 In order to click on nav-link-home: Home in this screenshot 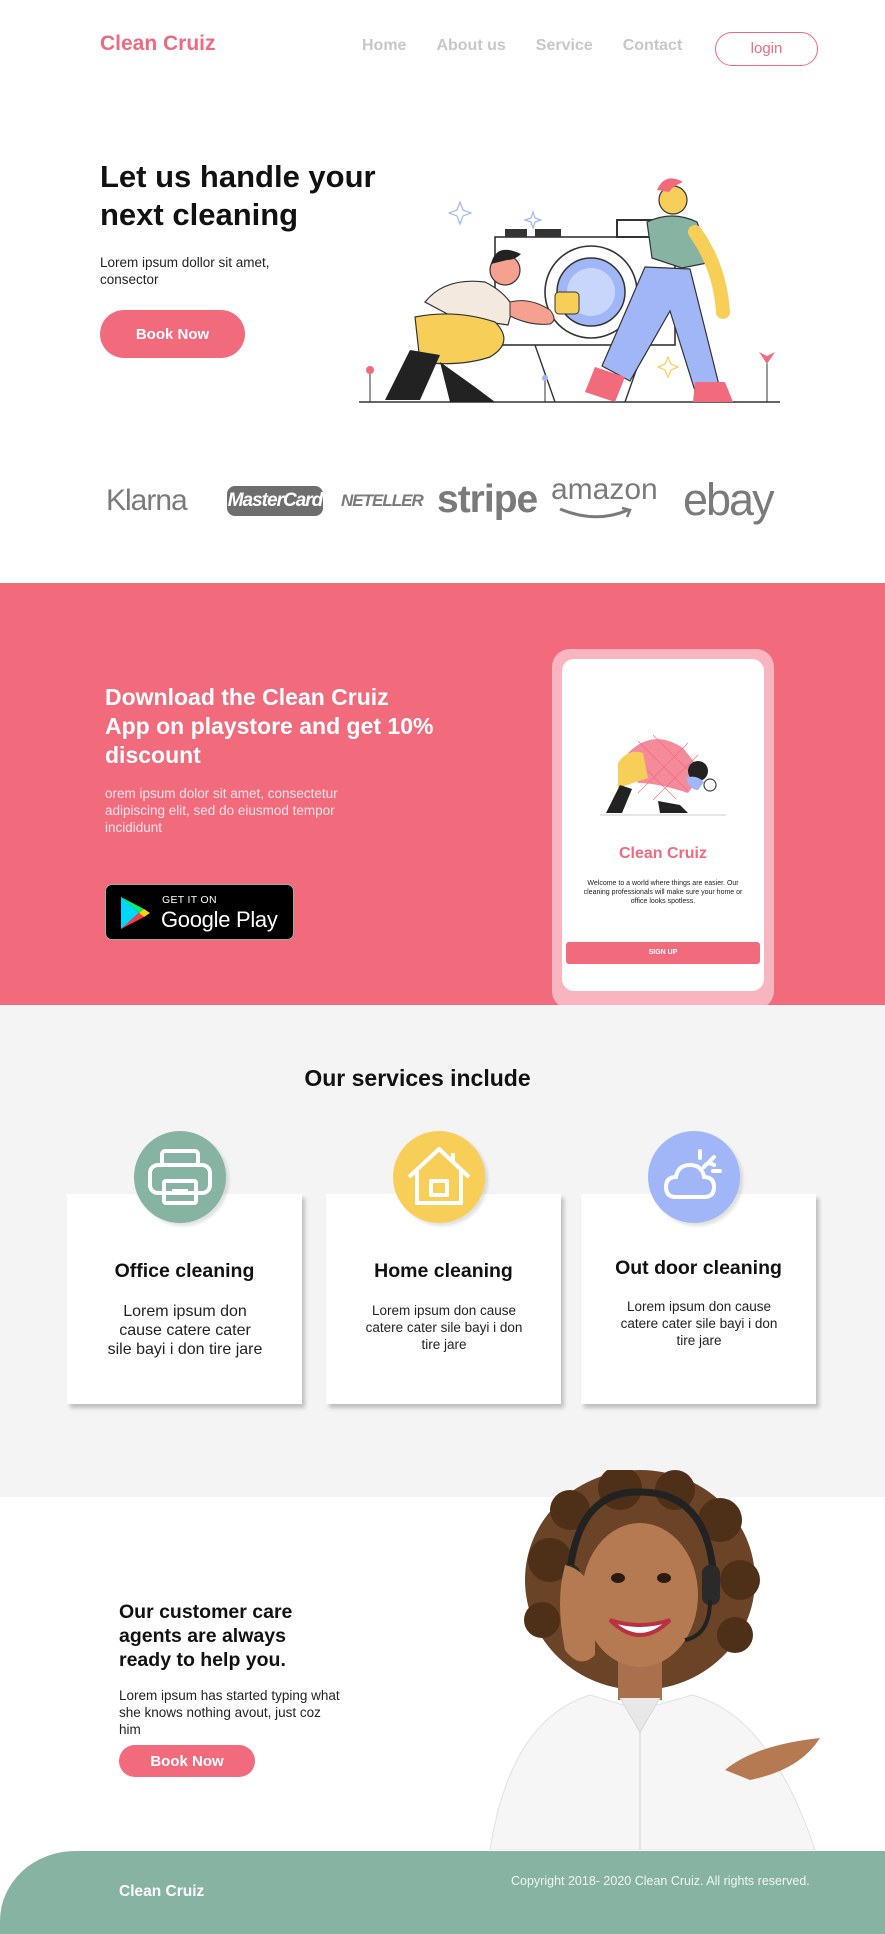, I will do `click(384, 46)`.